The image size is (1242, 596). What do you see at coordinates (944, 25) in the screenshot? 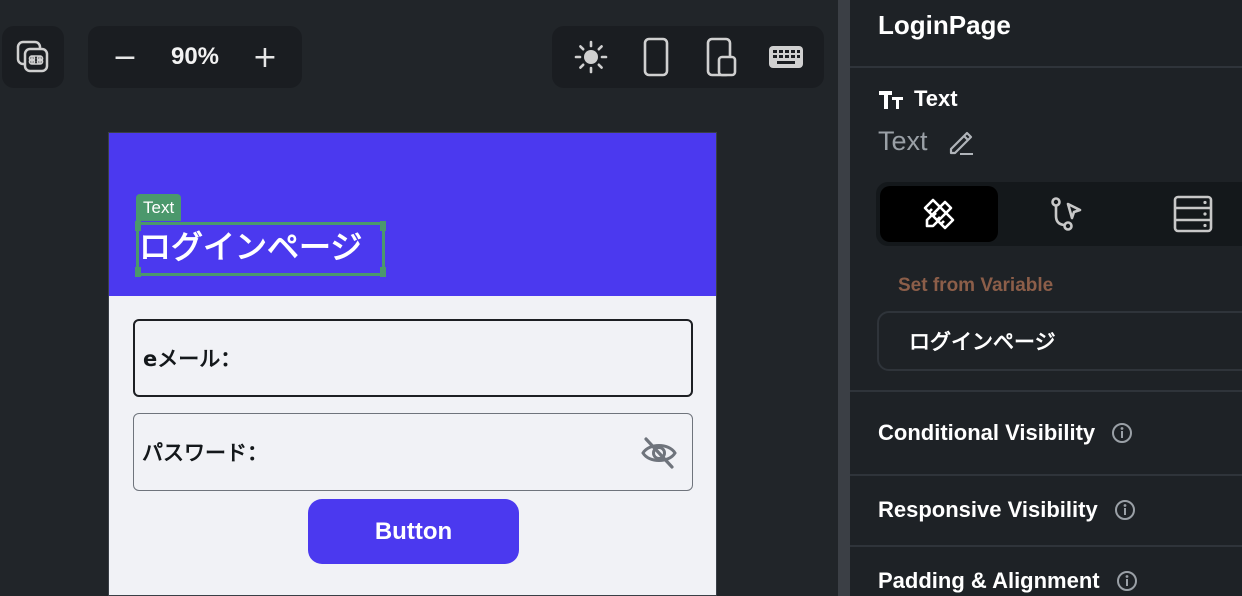
I see `page-title: LoginPage` at bounding box center [944, 25].